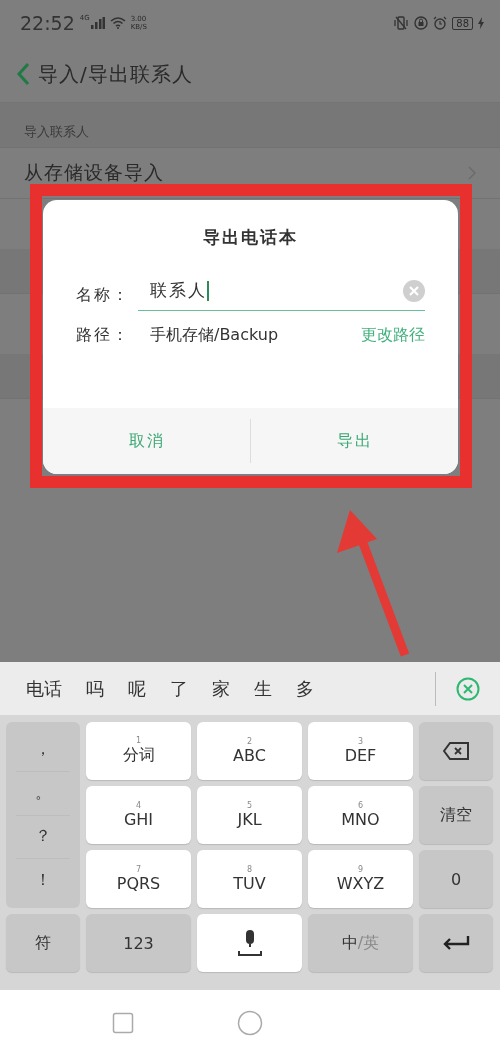 Image resolution: width=500 pixels, height=1056 pixels. I want to click on dialog-title: 导出电话本, so click(250, 237).